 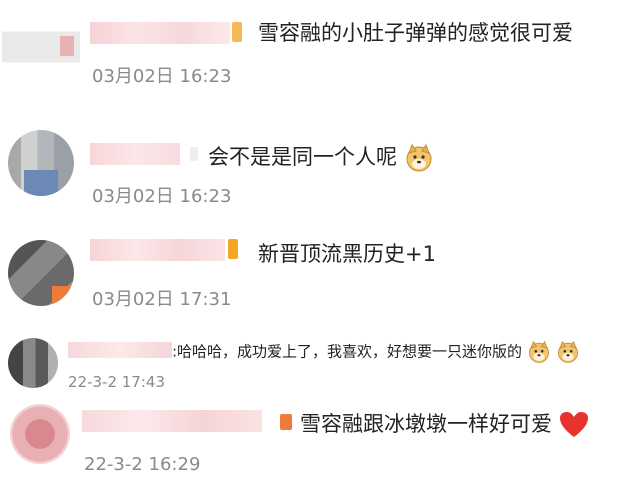 What do you see at coordinates (573, 424) in the screenshot?
I see `red-heart-icon` at bounding box center [573, 424].